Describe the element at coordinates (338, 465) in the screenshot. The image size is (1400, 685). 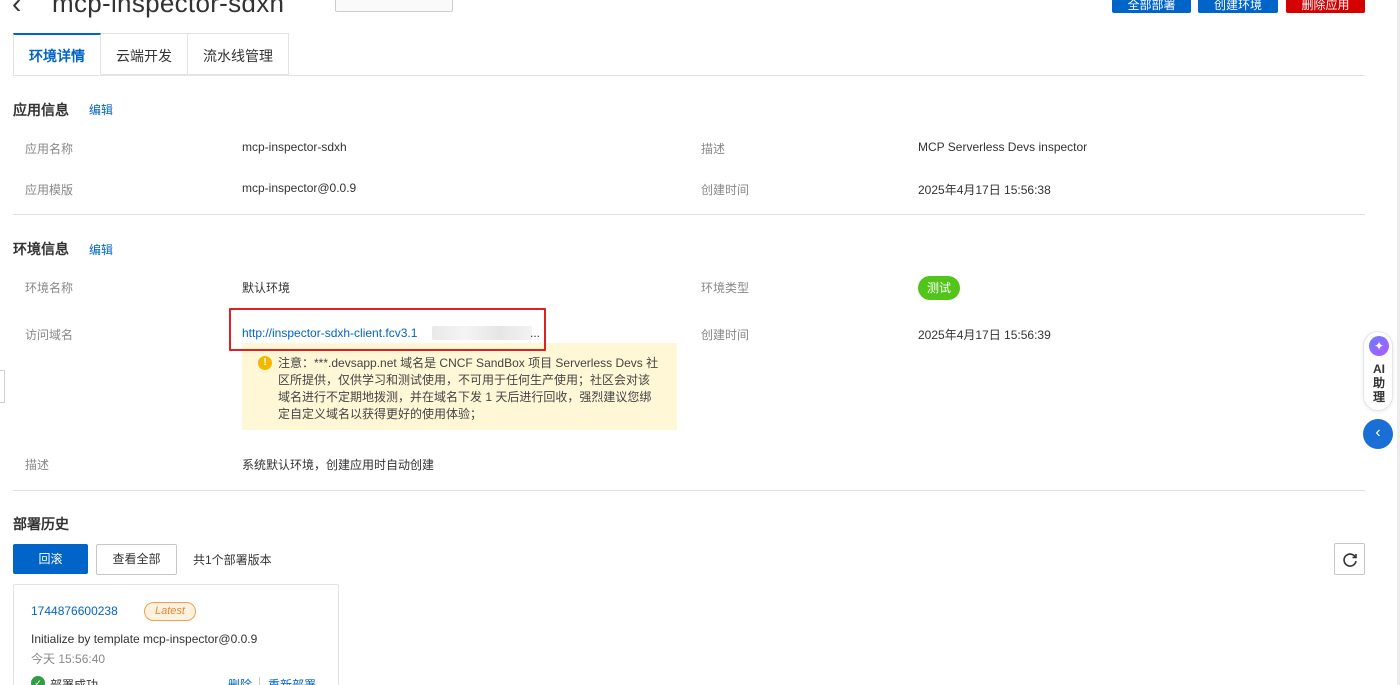
I see `env-desc-value: 系统默认环境，创建应用时自动创建` at that location.